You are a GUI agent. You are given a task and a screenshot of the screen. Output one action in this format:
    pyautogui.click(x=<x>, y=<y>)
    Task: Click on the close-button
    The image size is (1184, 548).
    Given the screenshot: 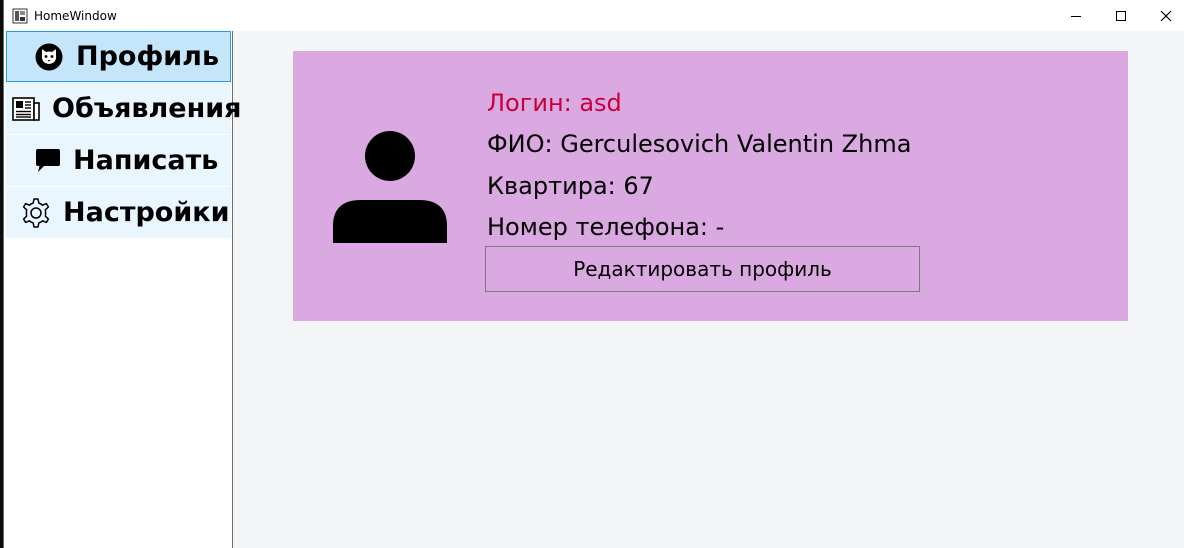 What is the action you would take?
    pyautogui.click(x=1163, y=15)
    